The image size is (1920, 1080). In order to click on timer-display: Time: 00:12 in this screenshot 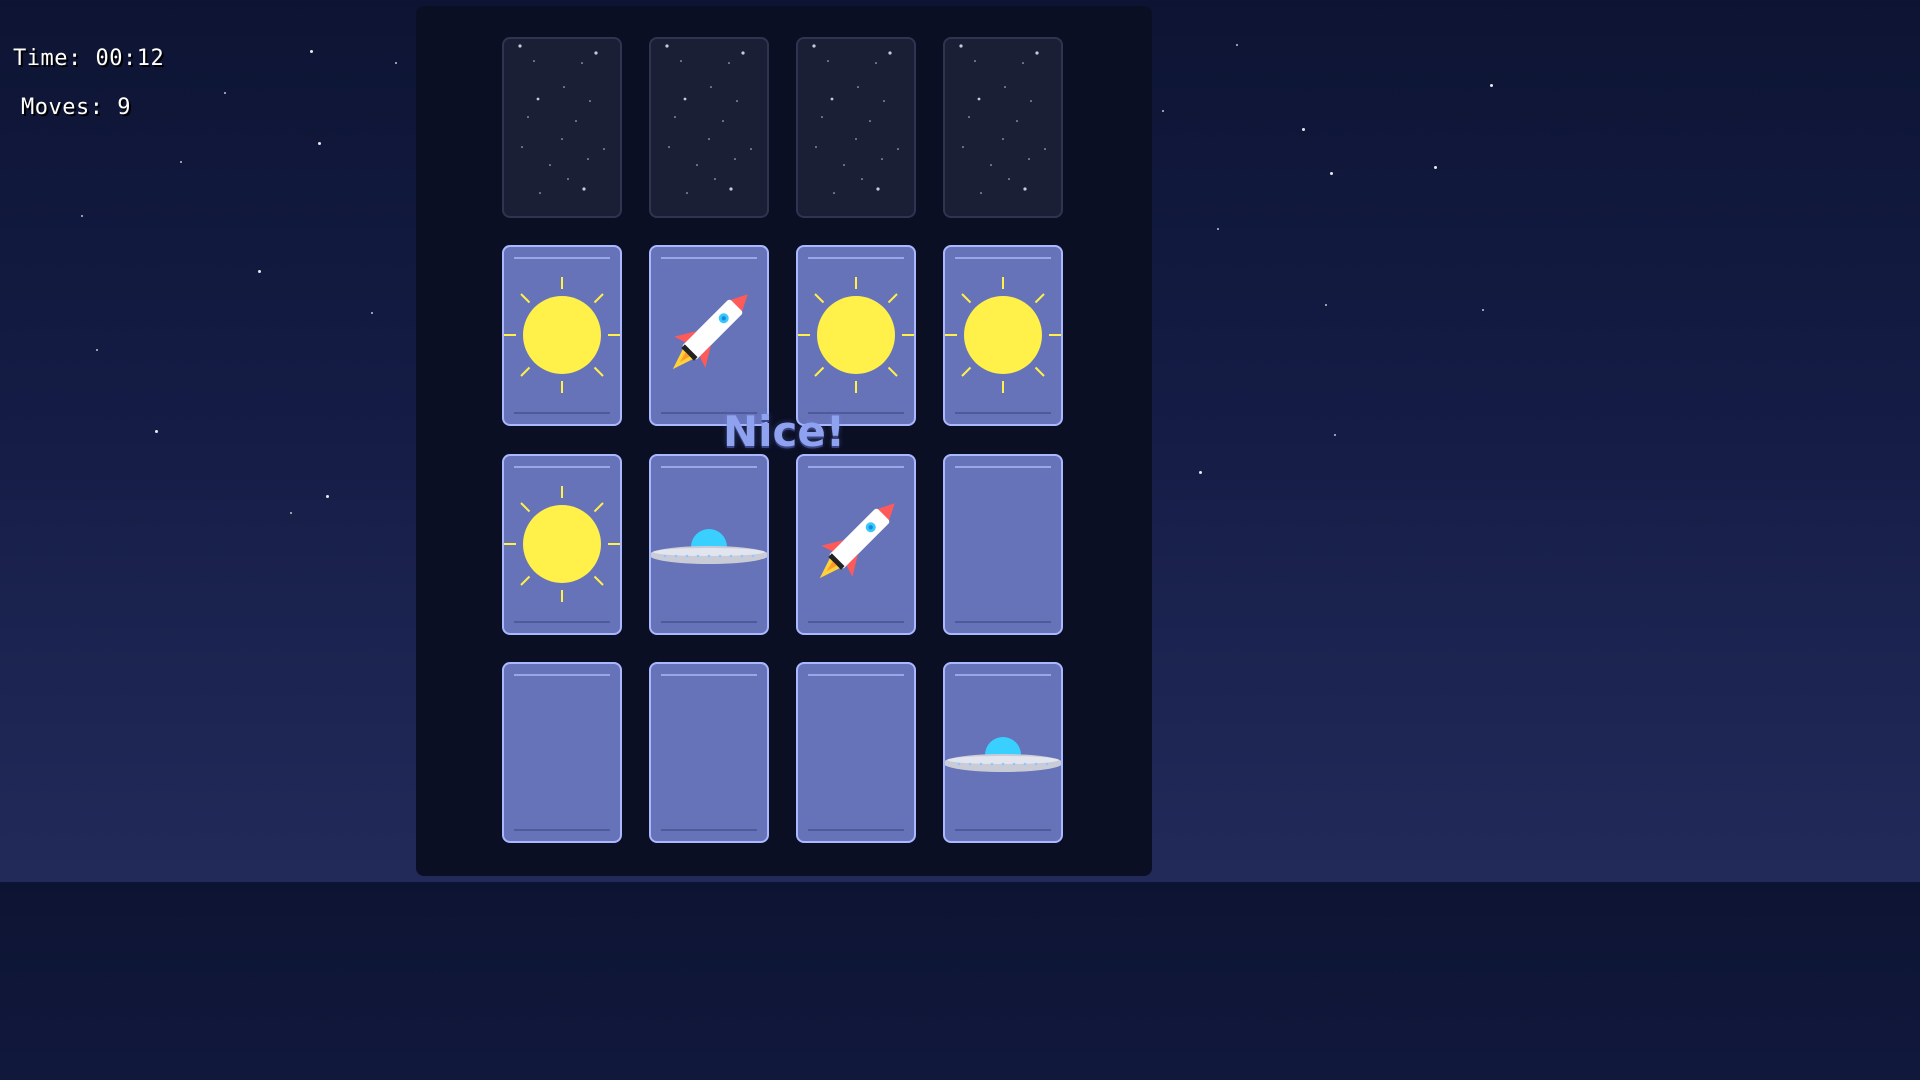, I will do `click(89, 58)`.